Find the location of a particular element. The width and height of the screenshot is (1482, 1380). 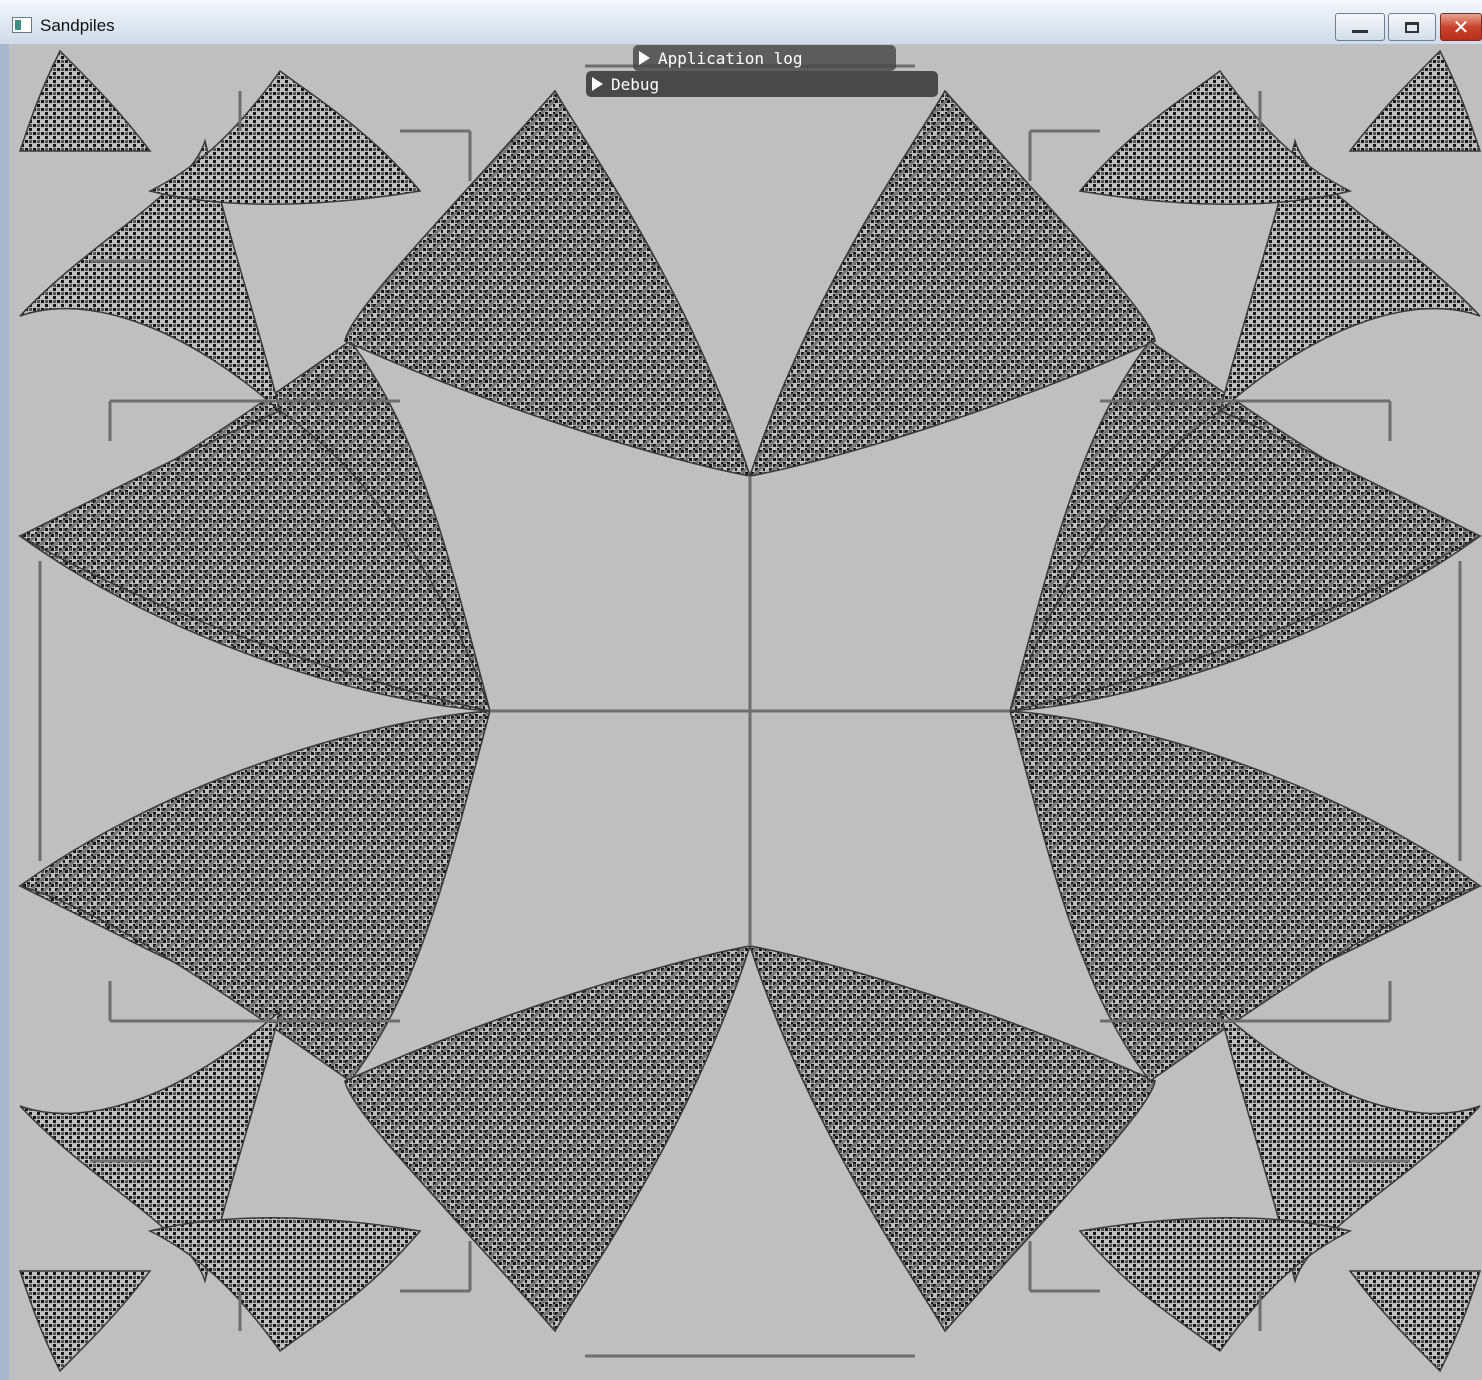

application-log-panel: Application log is located at coordinates (764, 58).